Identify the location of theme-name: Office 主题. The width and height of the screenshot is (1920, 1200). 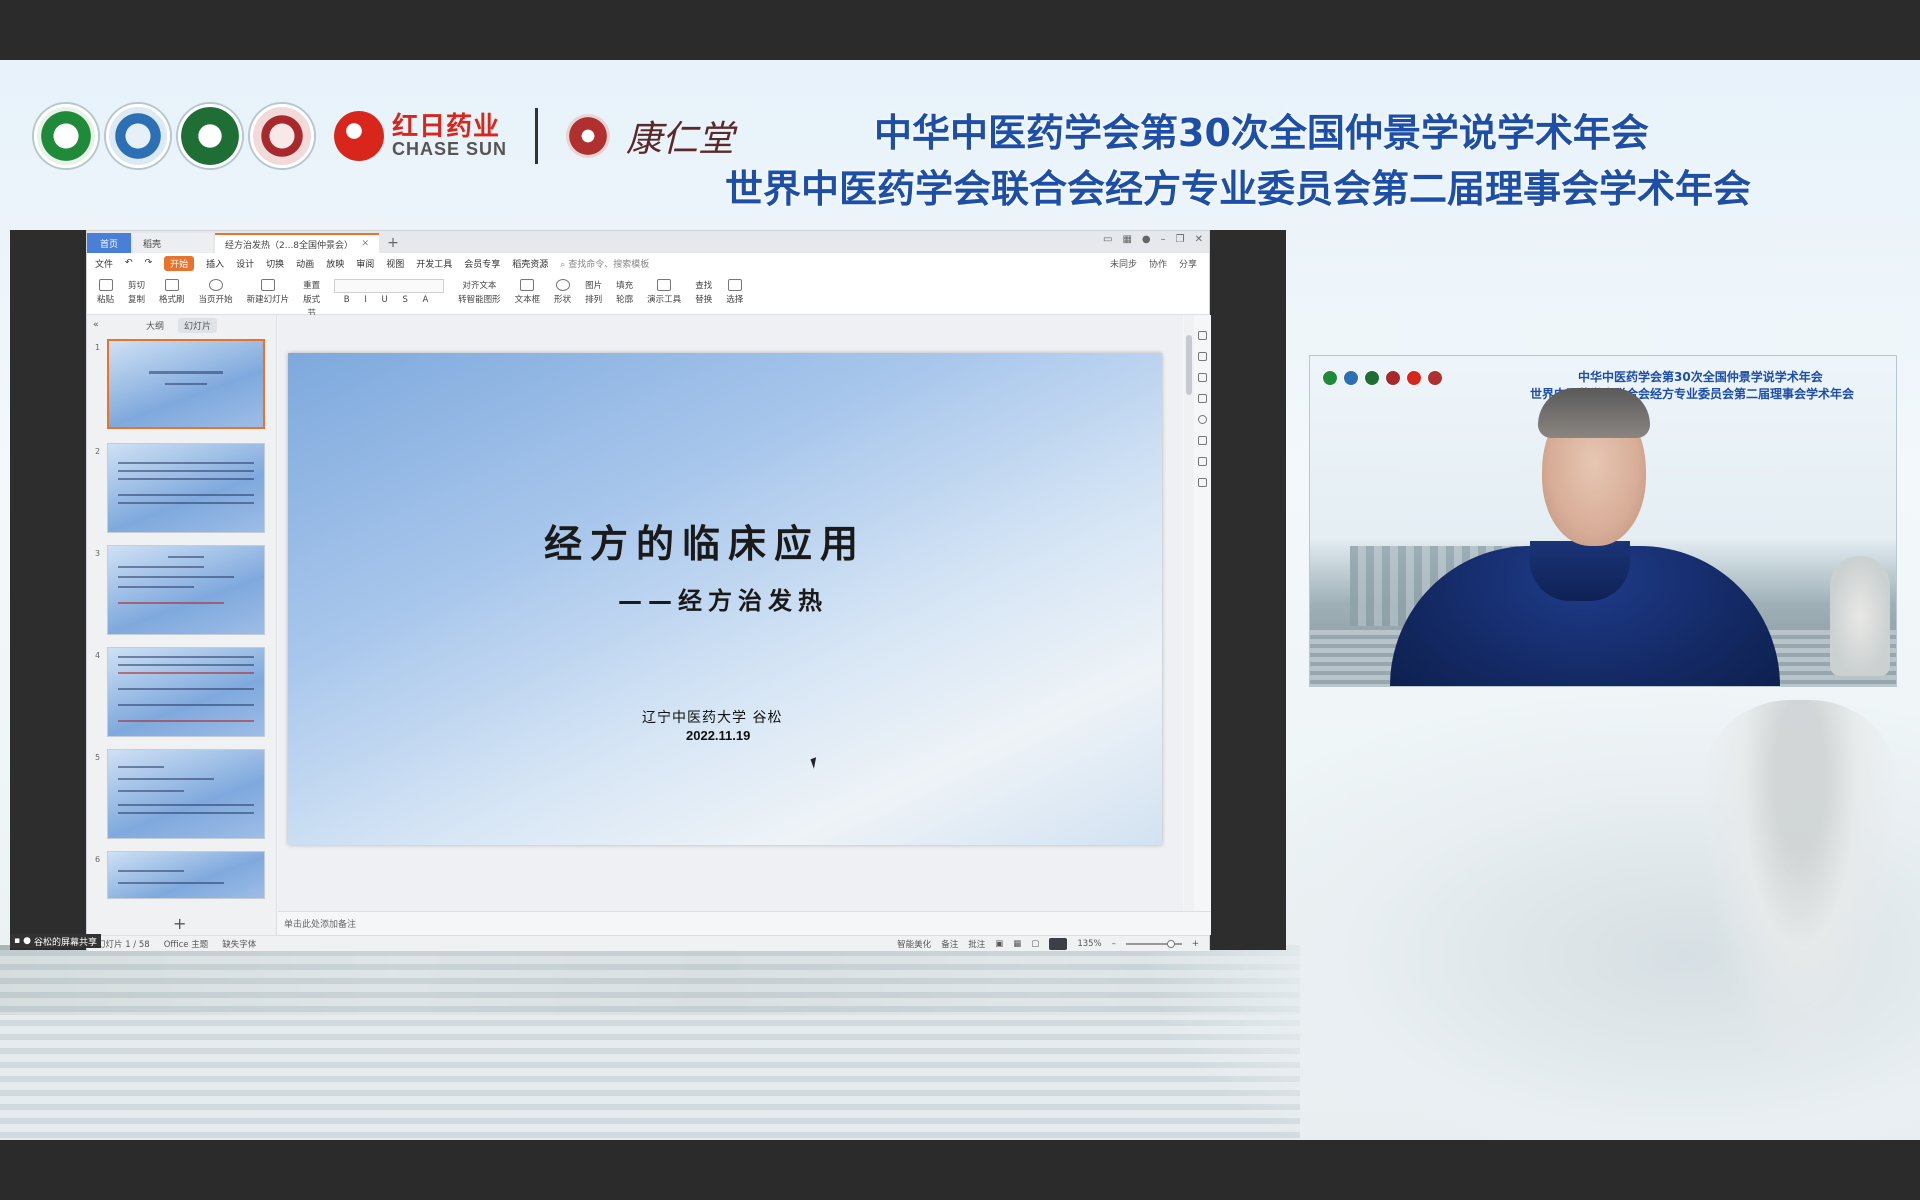
(186, 944).